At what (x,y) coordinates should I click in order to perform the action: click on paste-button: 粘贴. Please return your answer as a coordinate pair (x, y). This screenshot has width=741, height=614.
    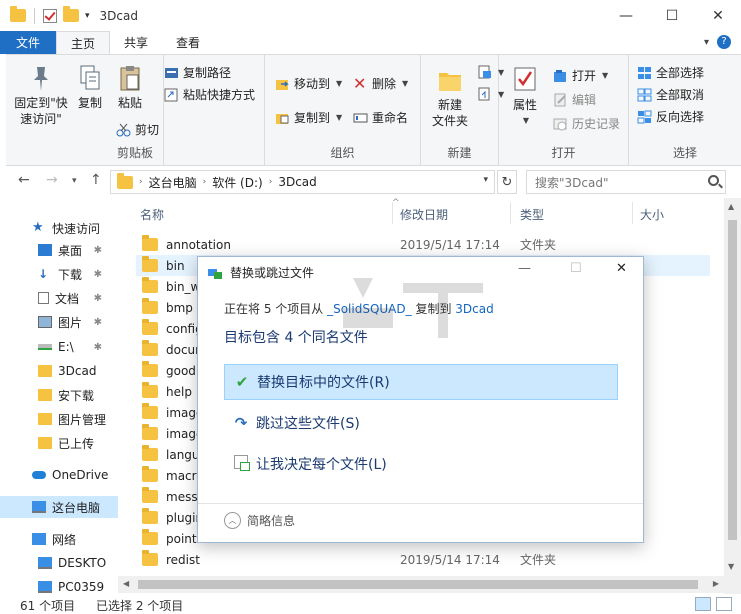
    Looking at the image, I should click on (130, 87).